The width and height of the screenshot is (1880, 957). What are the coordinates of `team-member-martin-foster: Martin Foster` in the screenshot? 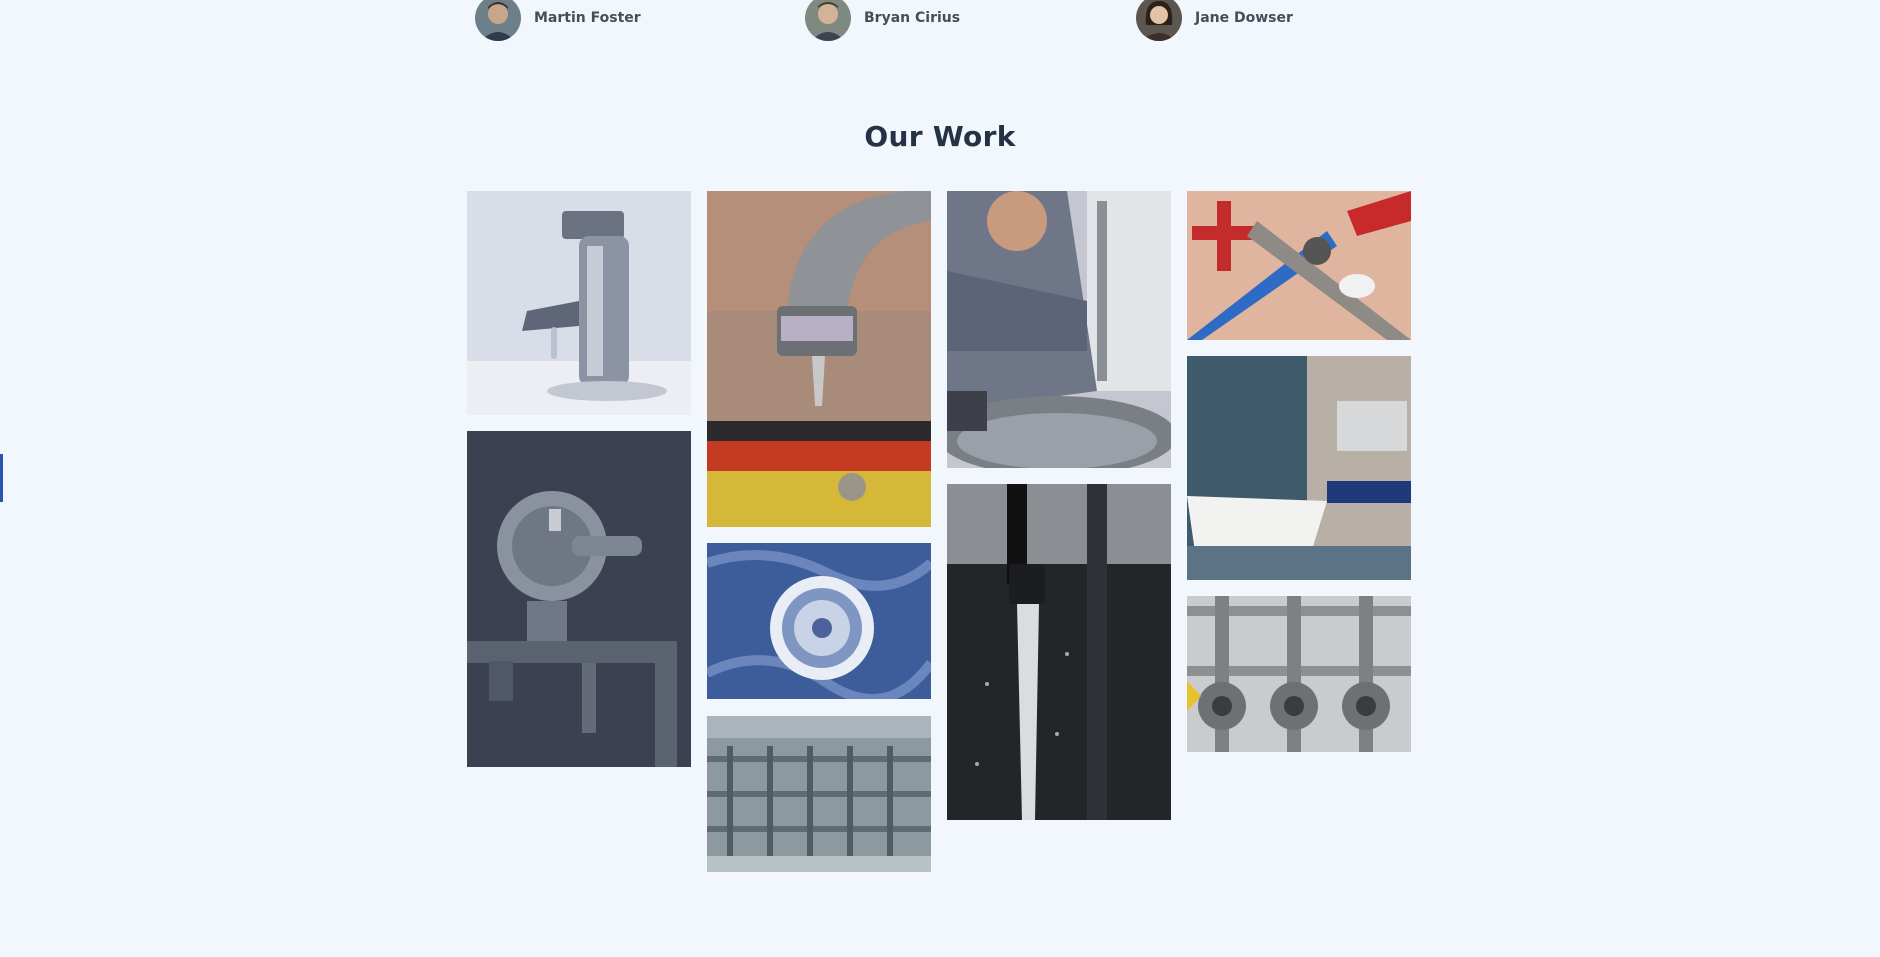 It's located at (558, 22).